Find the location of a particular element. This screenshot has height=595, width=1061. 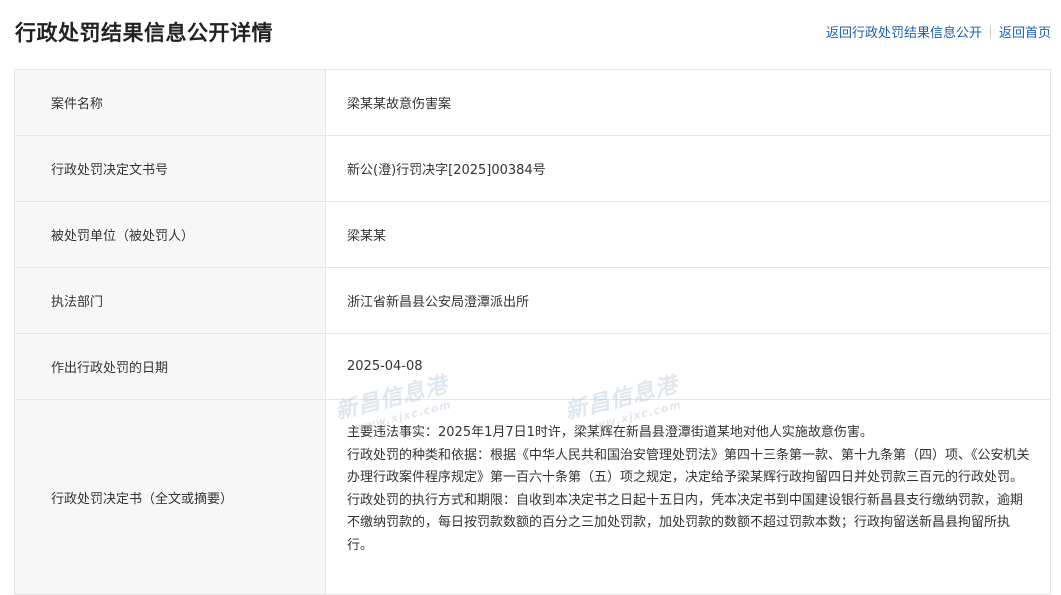

back-to-home-link: 返回首页 is located at coordinates (1025, 31).